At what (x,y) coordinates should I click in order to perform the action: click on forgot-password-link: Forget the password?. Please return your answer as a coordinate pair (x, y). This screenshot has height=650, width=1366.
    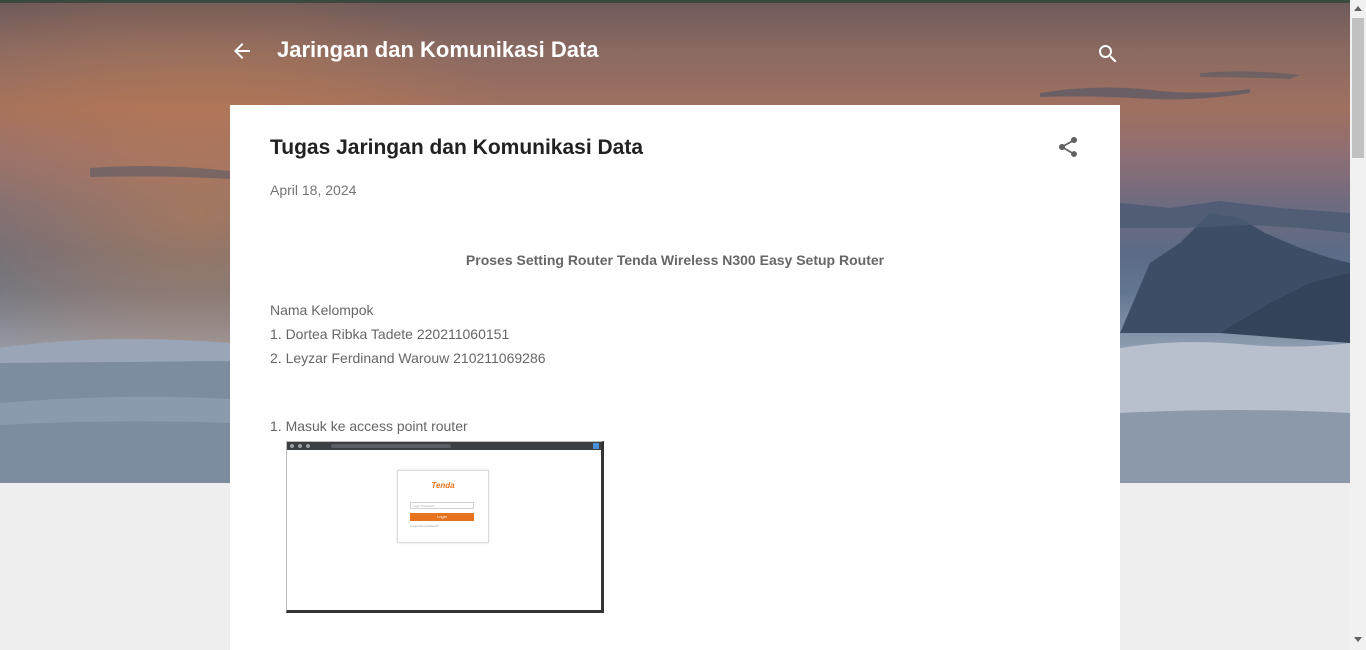
    Looking at the image, I should click on (425, 526).